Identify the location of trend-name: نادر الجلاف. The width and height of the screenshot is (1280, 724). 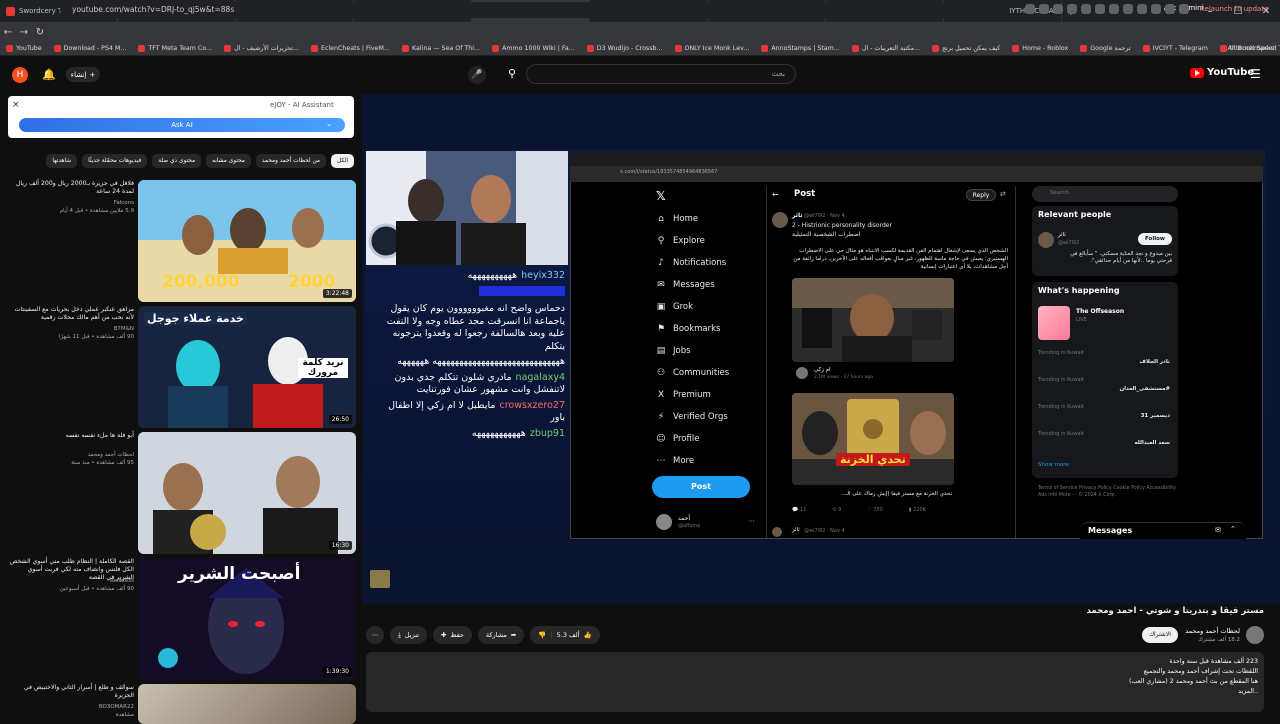
(1104, 362).